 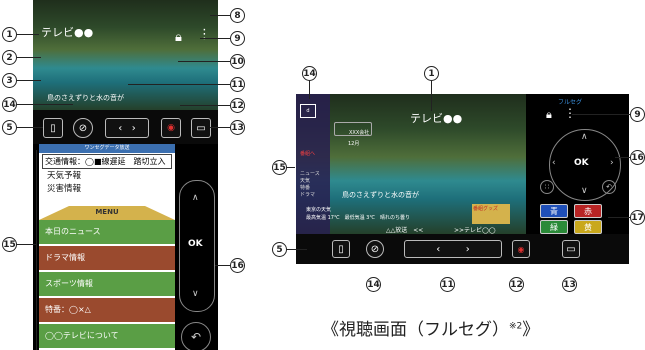 What do you see at coordinates (279, 167) in the screenshot?
I see `callout-15-right: 15` at bounding box center [279, 167].